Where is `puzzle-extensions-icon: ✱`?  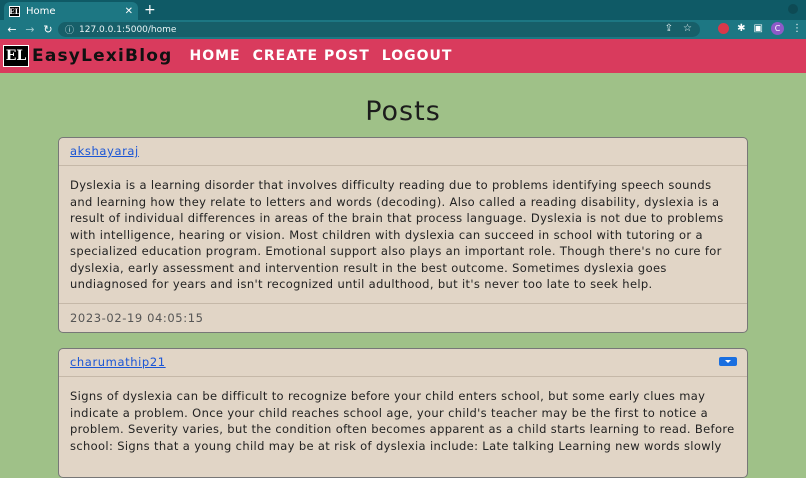 puzzle-extensions-icon: ✱ is located at coordinates (741, 28).